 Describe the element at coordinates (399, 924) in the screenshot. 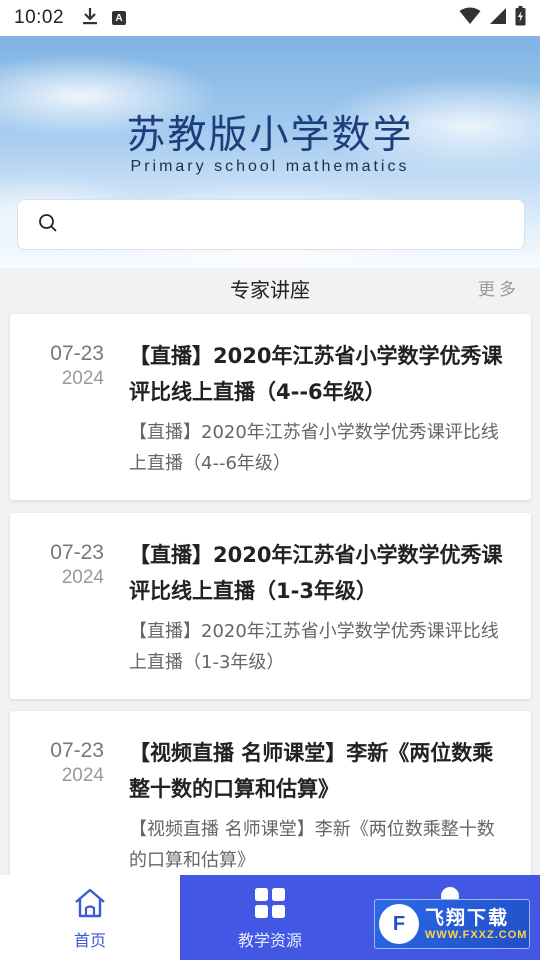

I see `watermark-logo: F` at that location.